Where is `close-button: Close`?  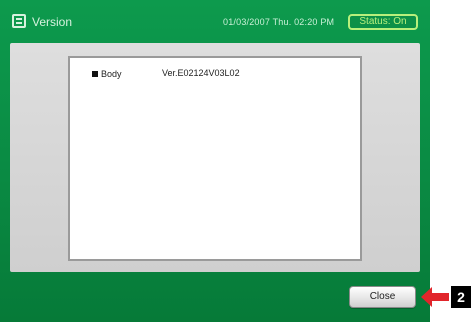 close-button: Close is located at coordinates (382, 297).